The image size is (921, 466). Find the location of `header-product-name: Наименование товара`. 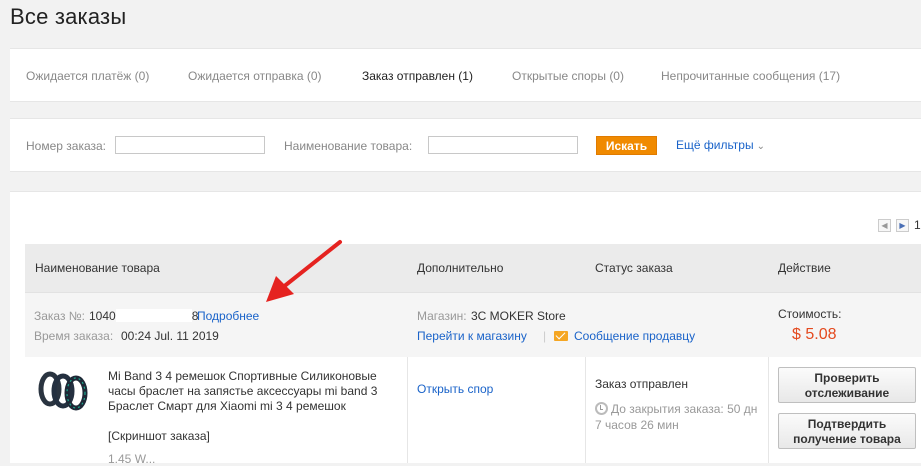

header-product-name: Наименование товара is located at coordinates (97, 268).